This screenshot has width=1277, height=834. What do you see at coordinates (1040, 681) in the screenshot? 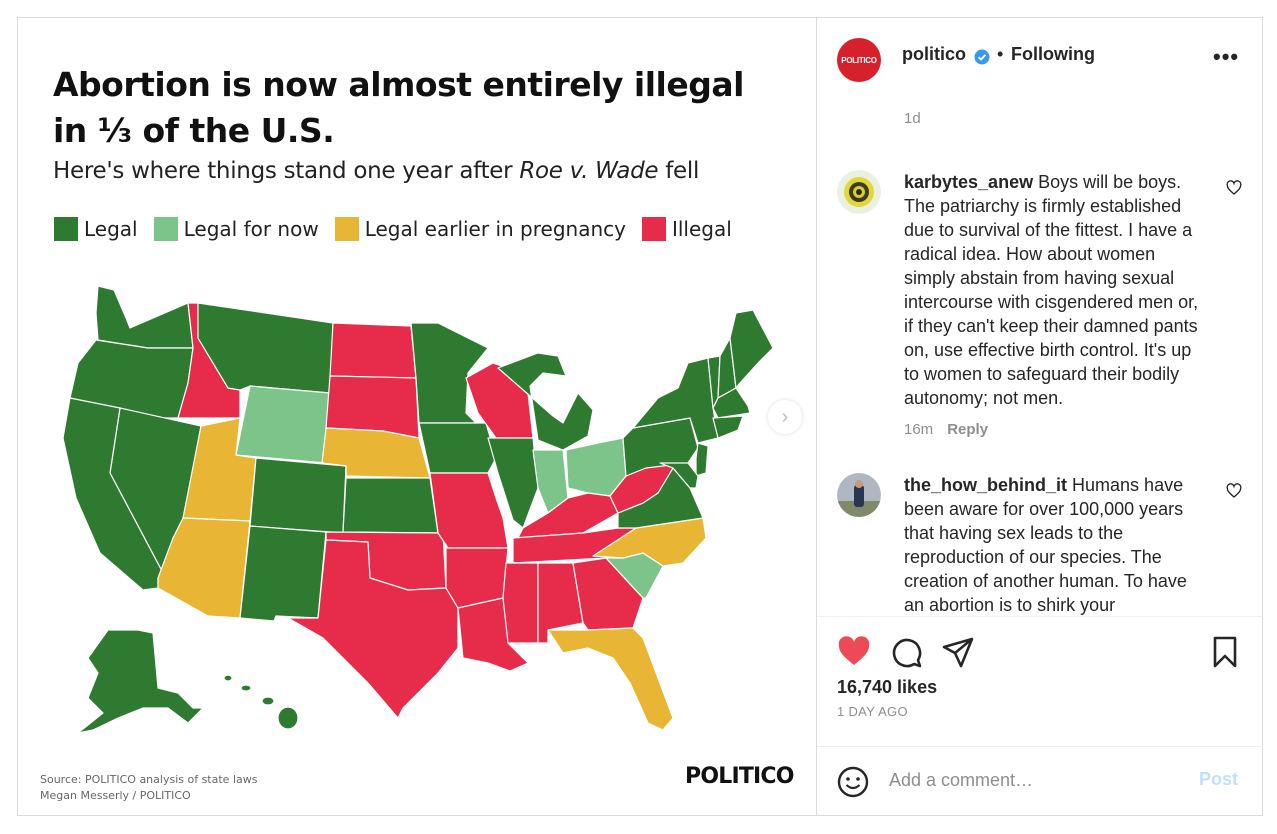
I see `post-actions: 16,740 likes 1 DAY AGO` at bounding box center [1040, 681].